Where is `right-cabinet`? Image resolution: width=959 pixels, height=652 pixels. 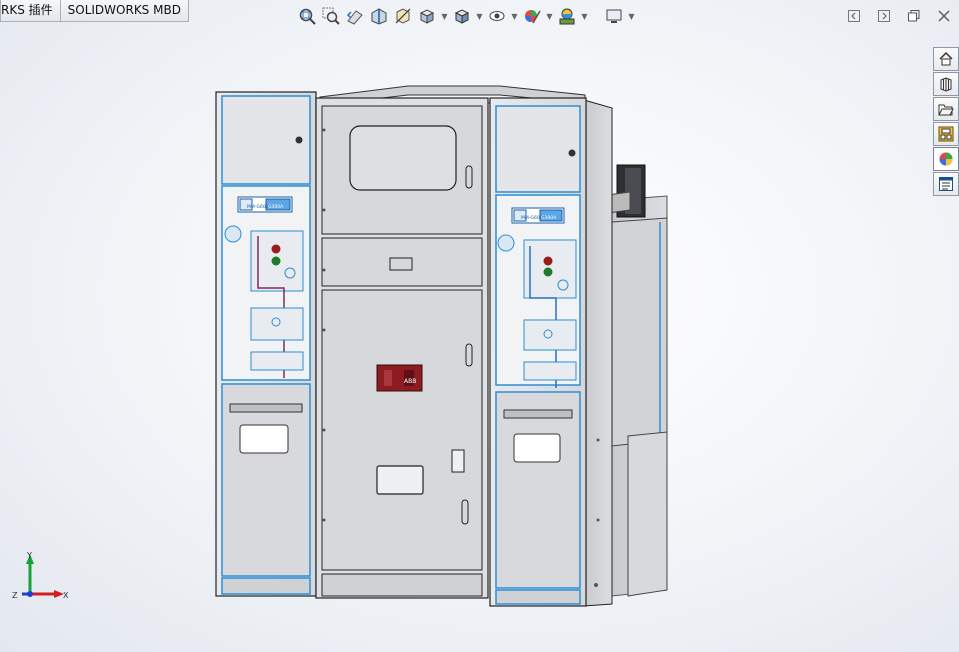
right-cabinet is located at coordinates (551, 352).